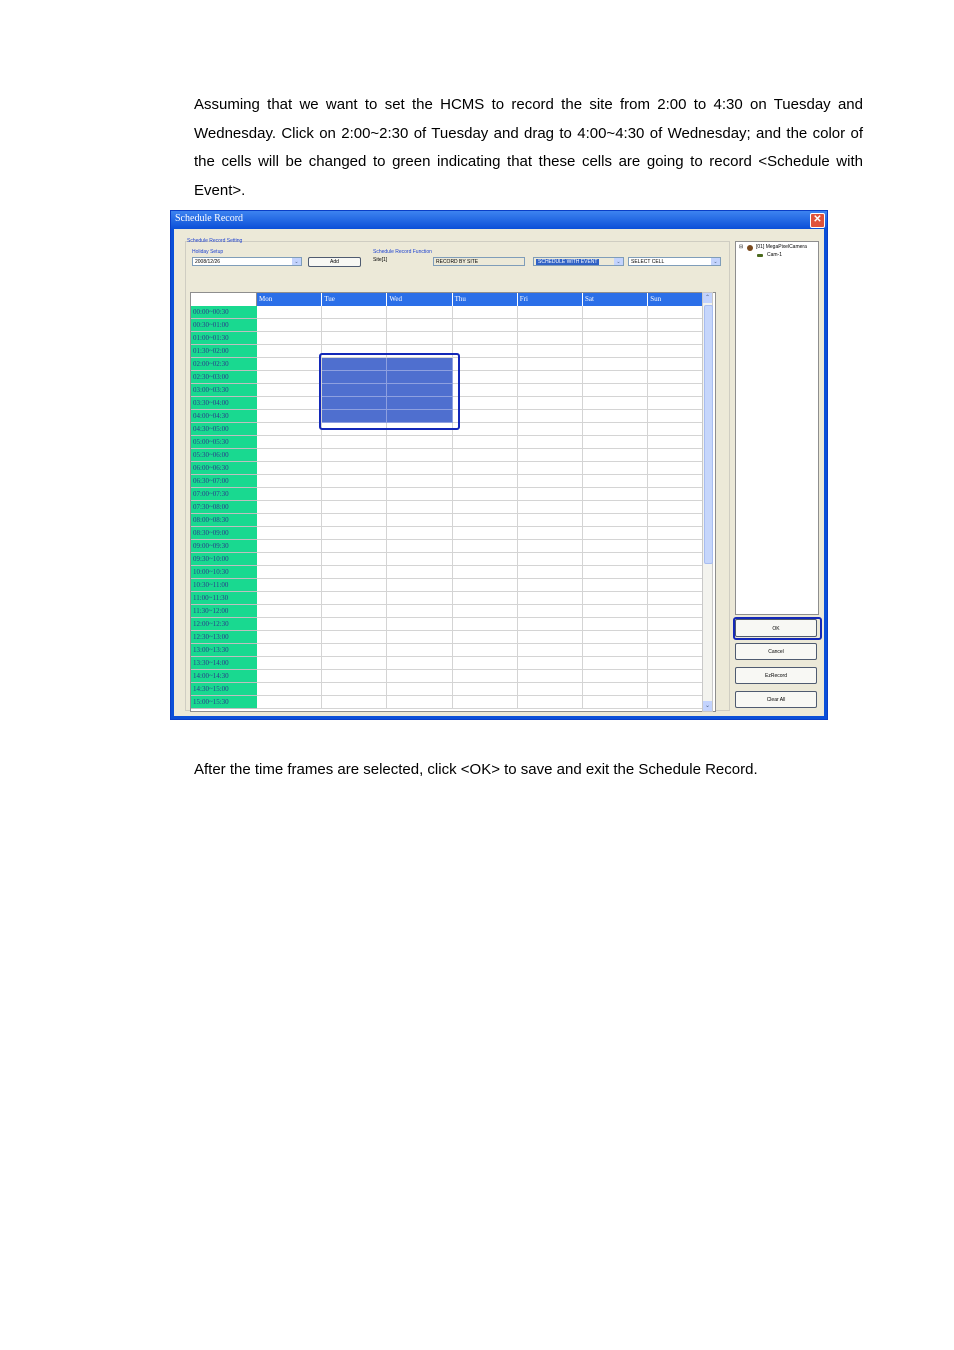 This screenshot has height=1350, width=954. I want to click on time-slot-label: 07:30~08:00, so click(224, 507).